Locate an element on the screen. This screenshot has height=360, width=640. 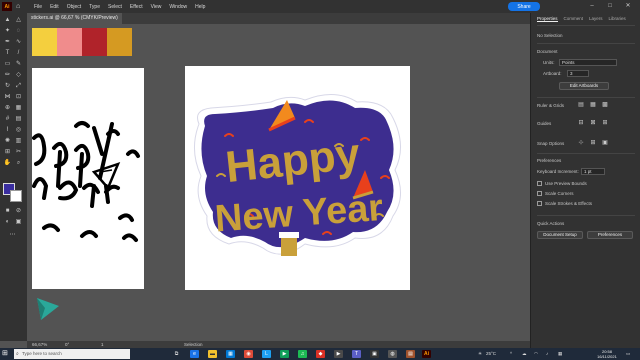
menu-select: Select is located at coordinates (115, 7).